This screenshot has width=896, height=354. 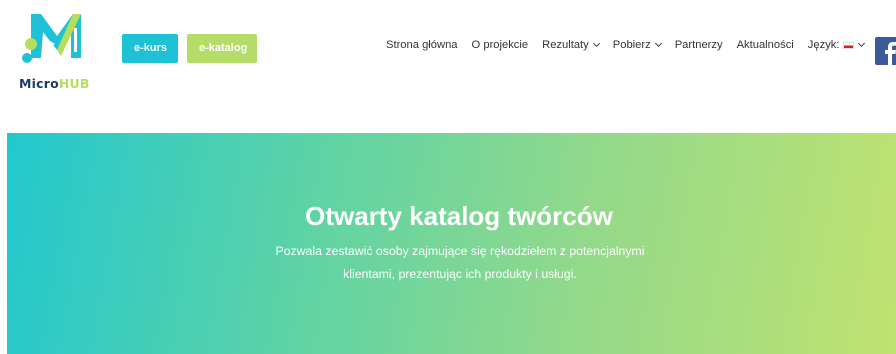 What do you see at coordinates (848, 45) in the screenshot?
I see `polish-flag-icon` at bounding box center [848, 45].